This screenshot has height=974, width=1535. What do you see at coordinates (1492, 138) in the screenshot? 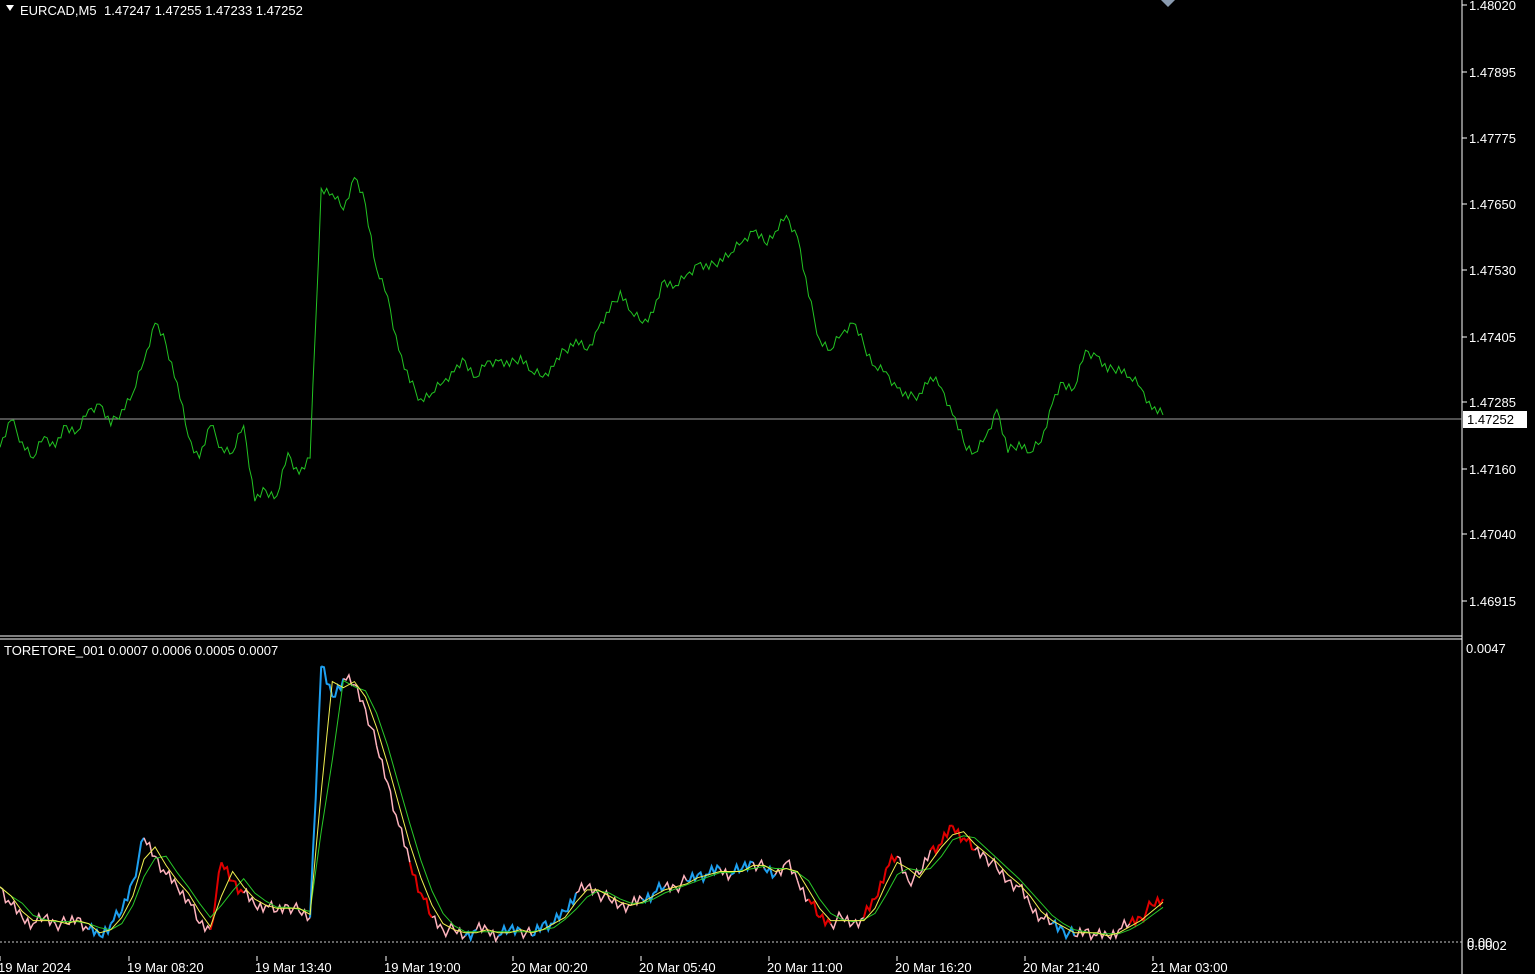
I see `price-tick-label: 1.47775` at bounding box center [1492, 138].